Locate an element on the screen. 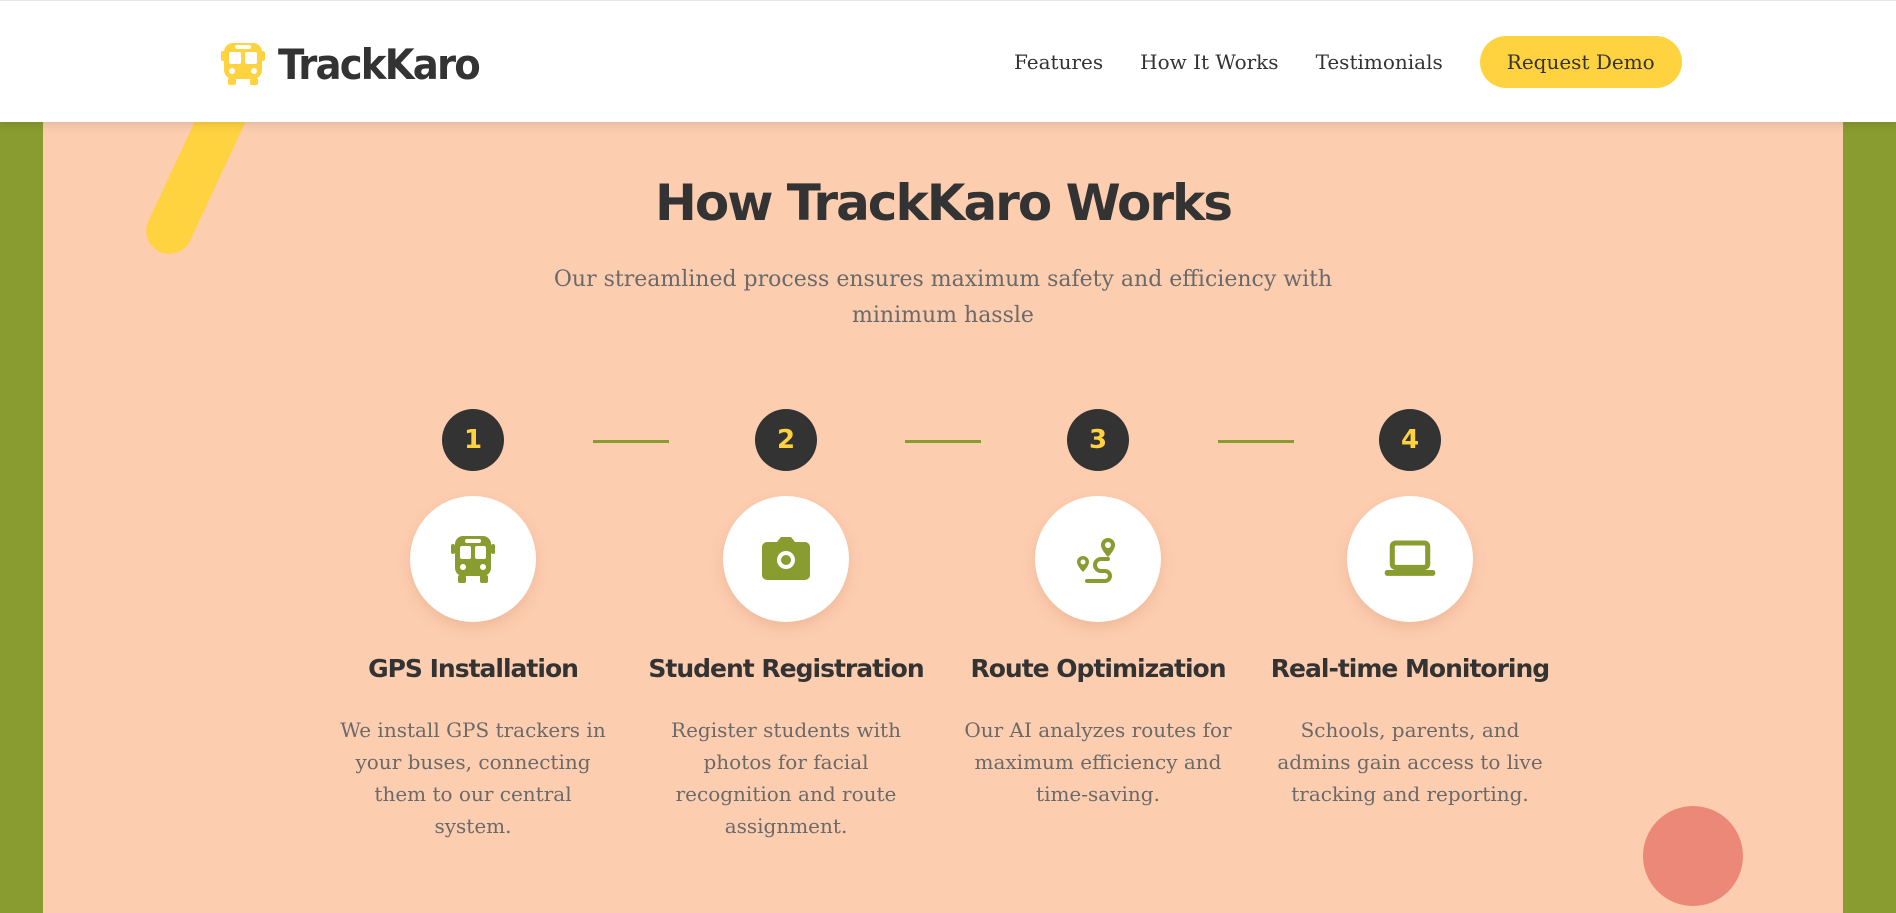 The image size is (1896, 913). route-icon is located at coordinates (1096, 560).